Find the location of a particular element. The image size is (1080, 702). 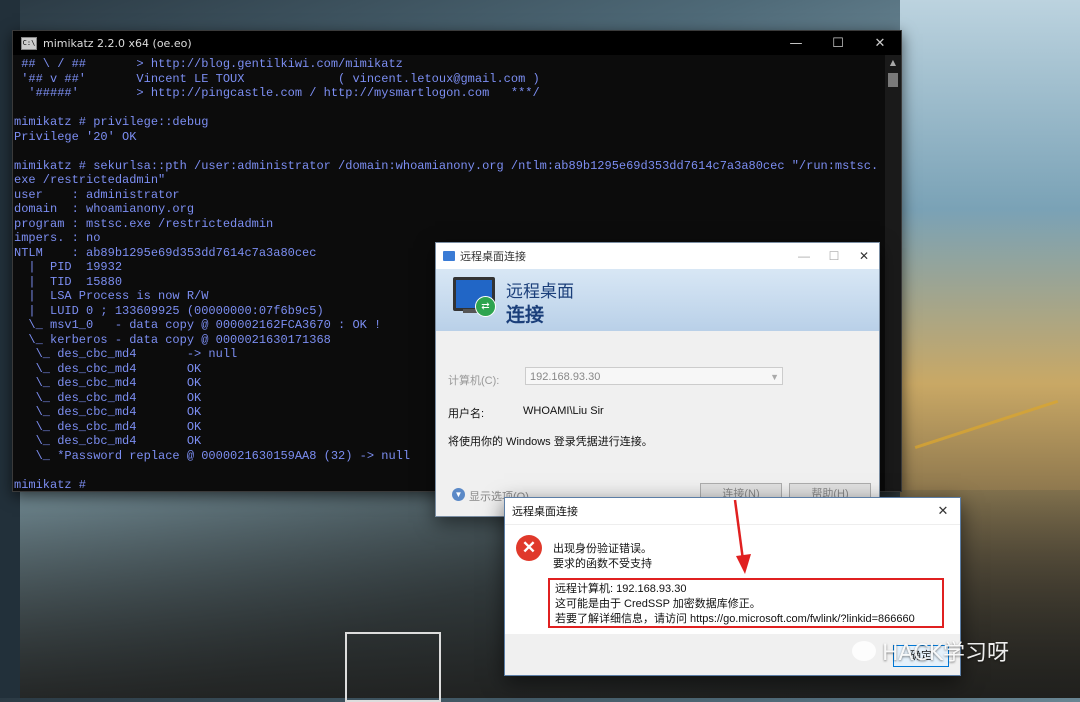

annotation-arrow-head is located at coordinates (743, 564).